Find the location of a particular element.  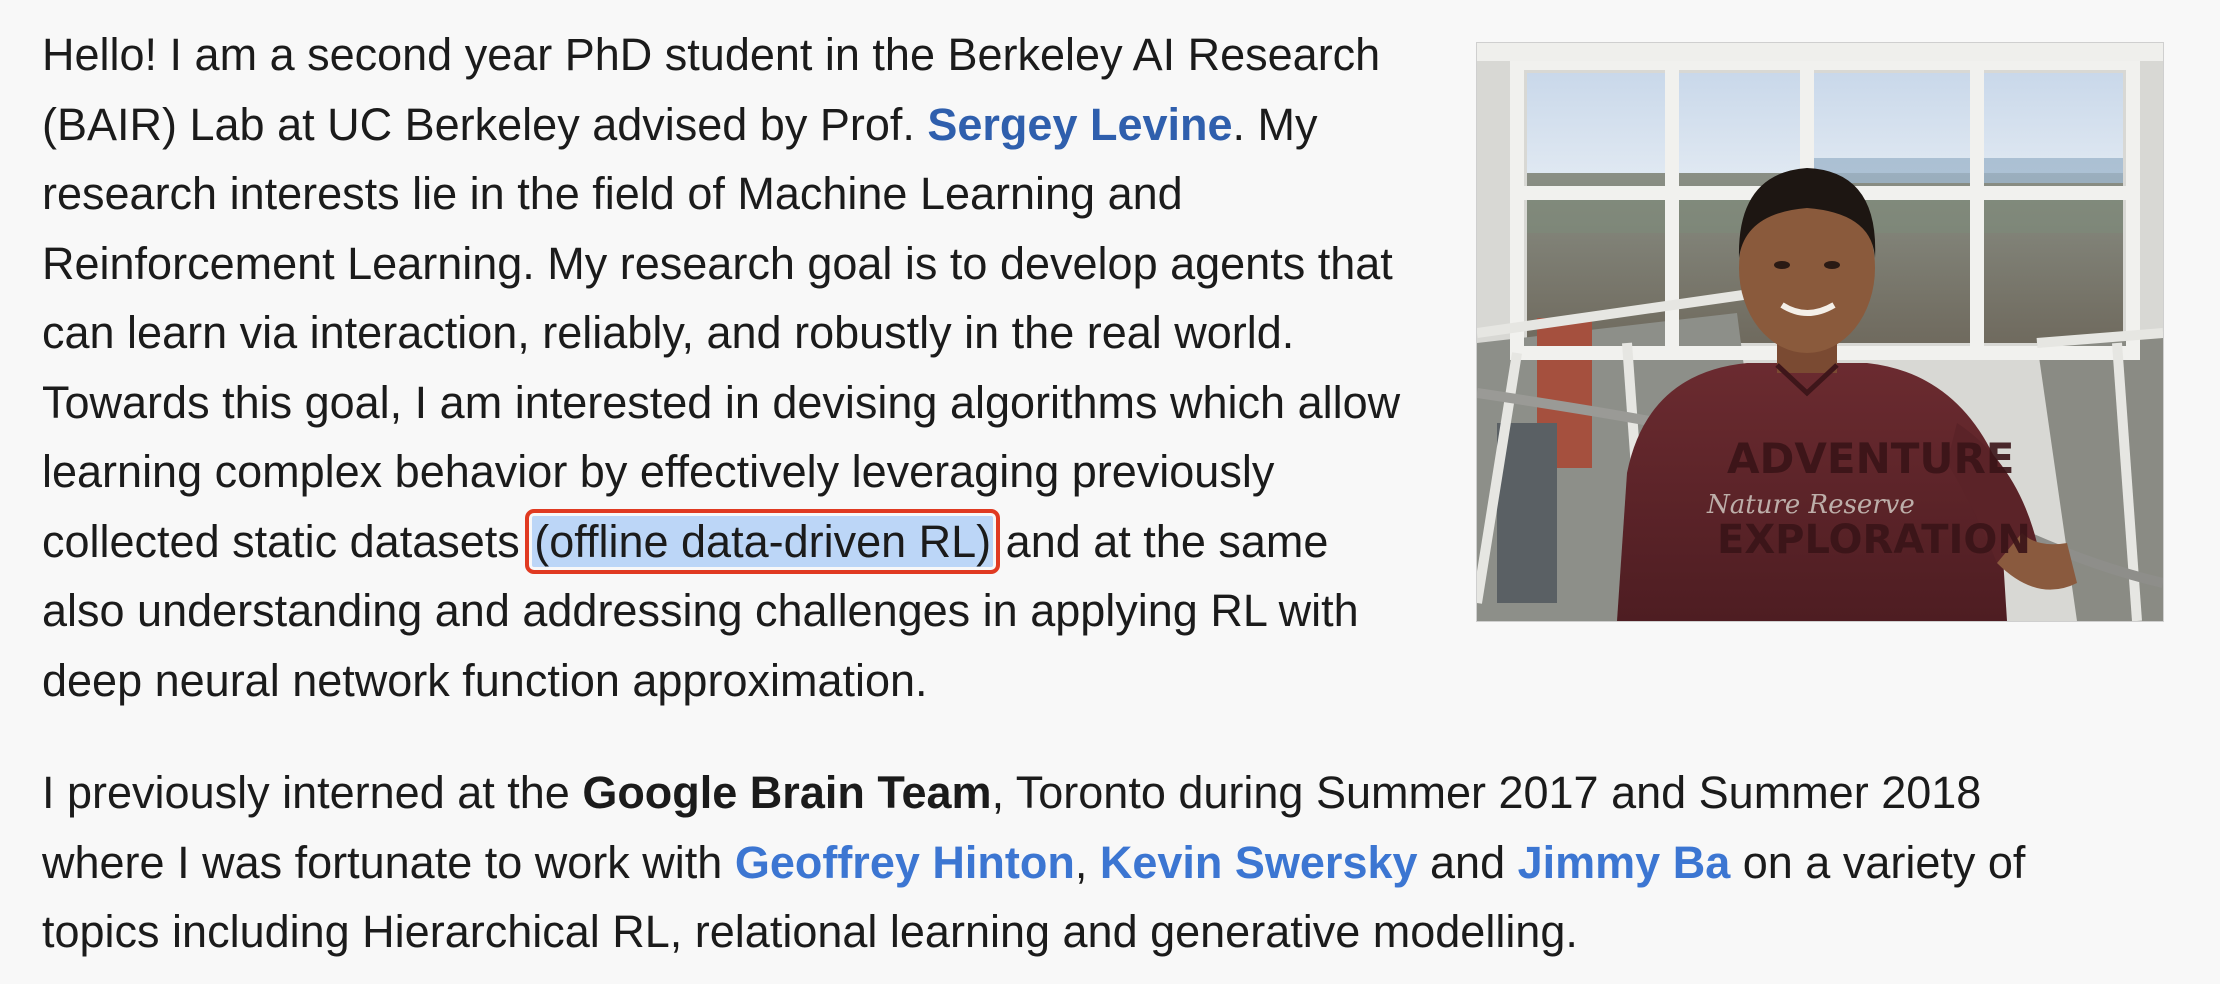

internship-text: on a variety of is located at coordinates (1878, 862).